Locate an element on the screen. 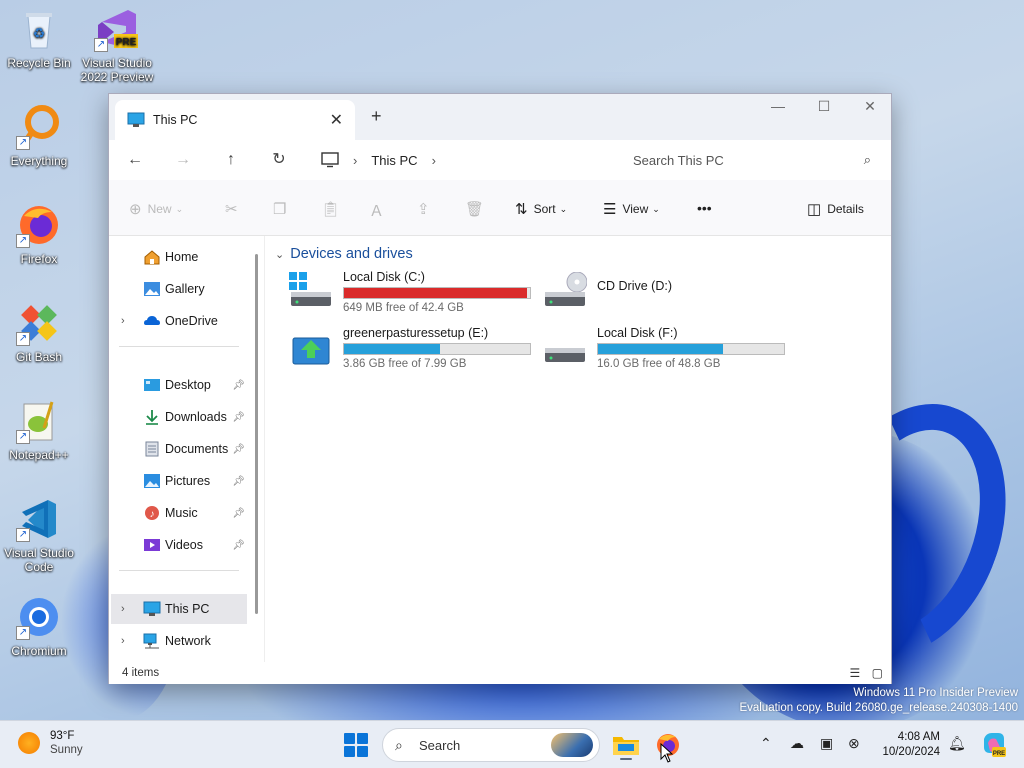 This screenshot has height=768, width=1024. sidebar-item-pictures: Pictures 📌︎ is located at coordinates (179, 481).